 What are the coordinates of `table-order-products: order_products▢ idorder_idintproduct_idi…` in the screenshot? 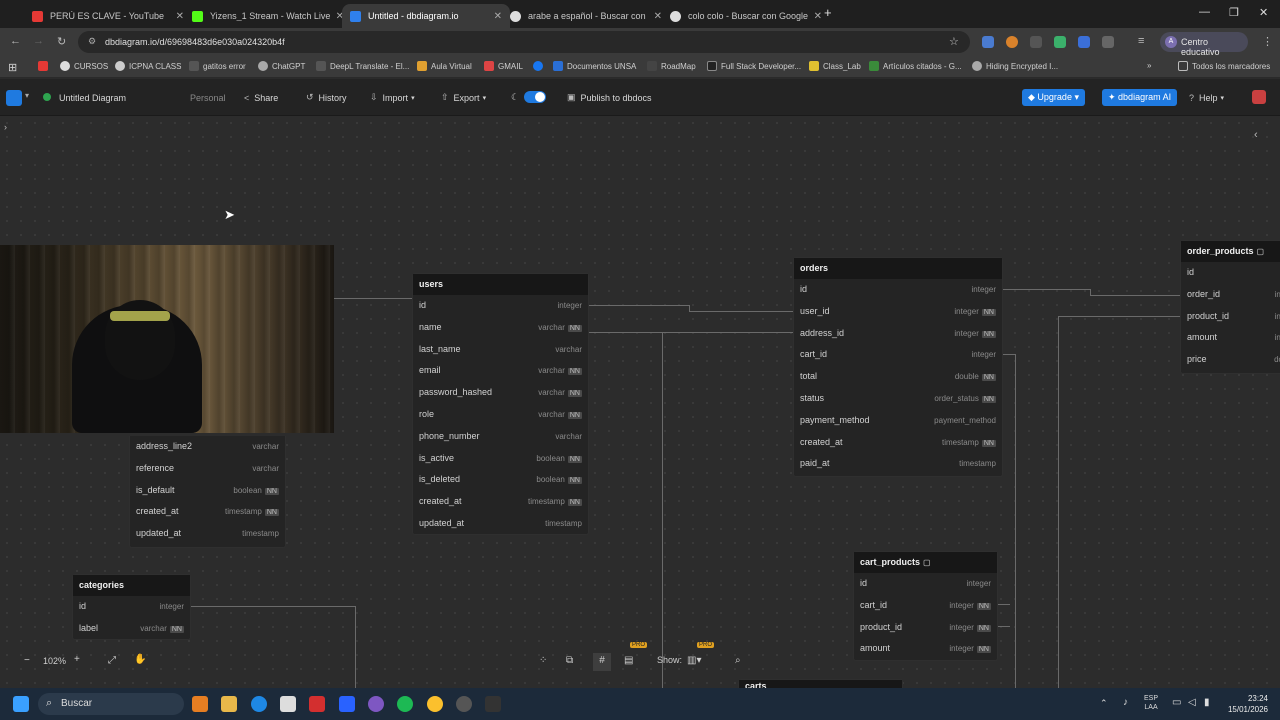 It's located at (1230, 307).